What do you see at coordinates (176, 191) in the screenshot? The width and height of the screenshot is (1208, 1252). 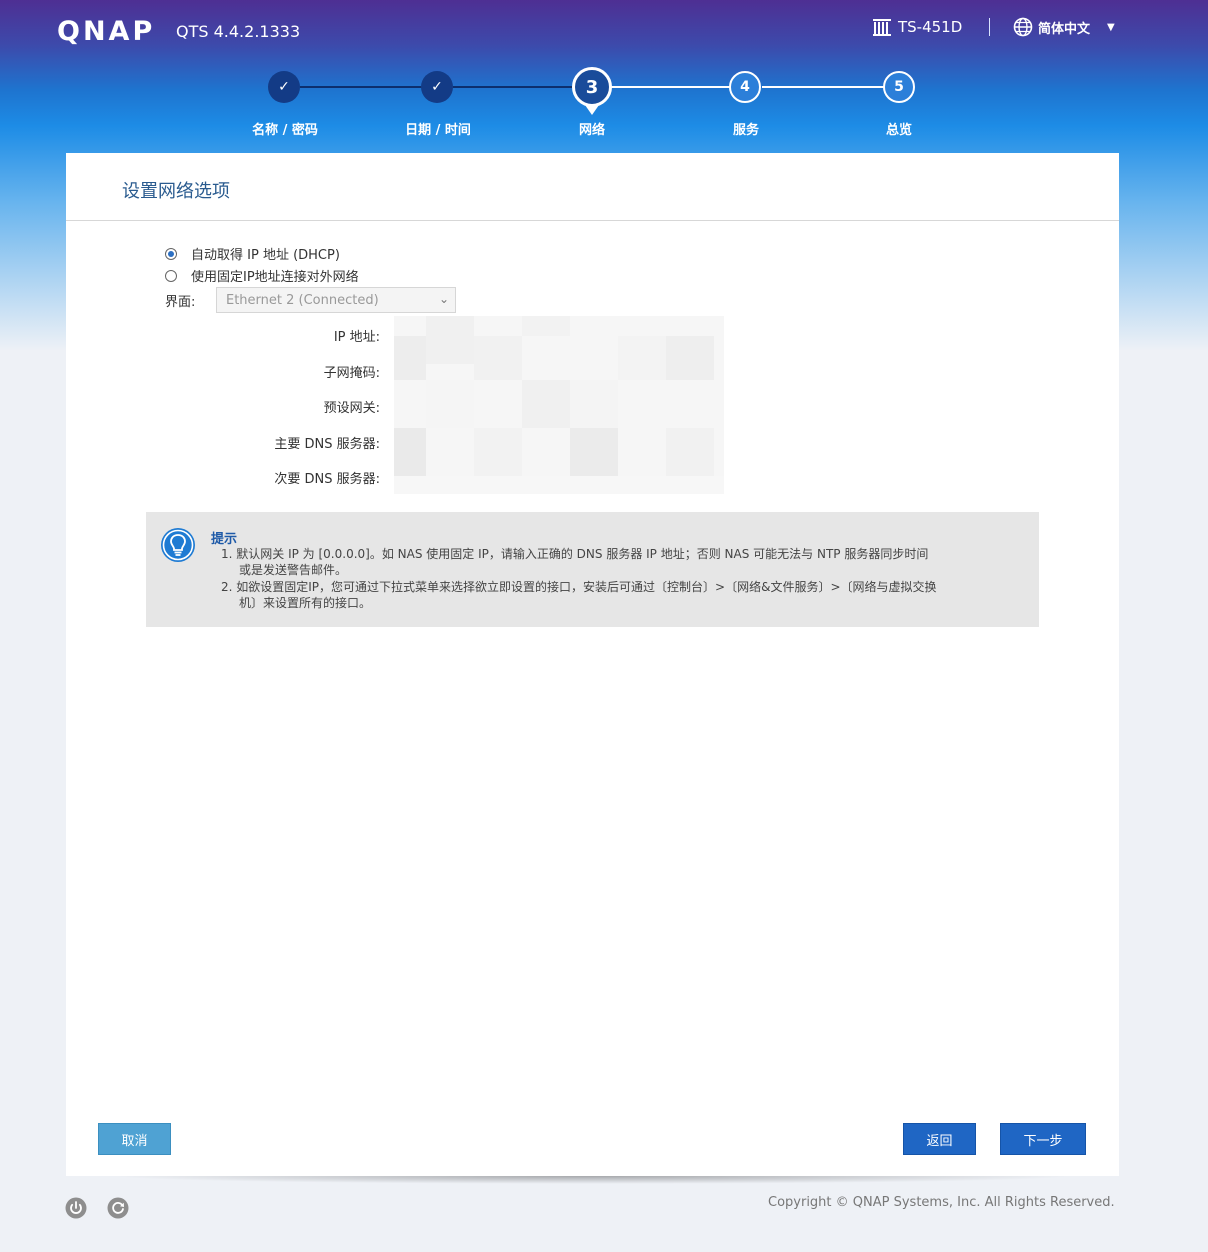 I see `page-title: 设置网络选项` at bounding box center [176, 191].